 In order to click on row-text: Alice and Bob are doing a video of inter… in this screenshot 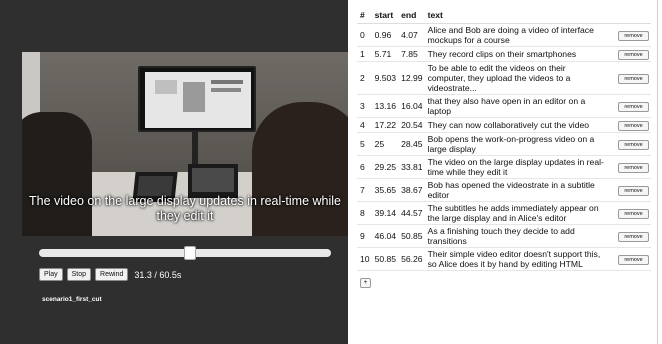, I will do `click(516, 35)`.